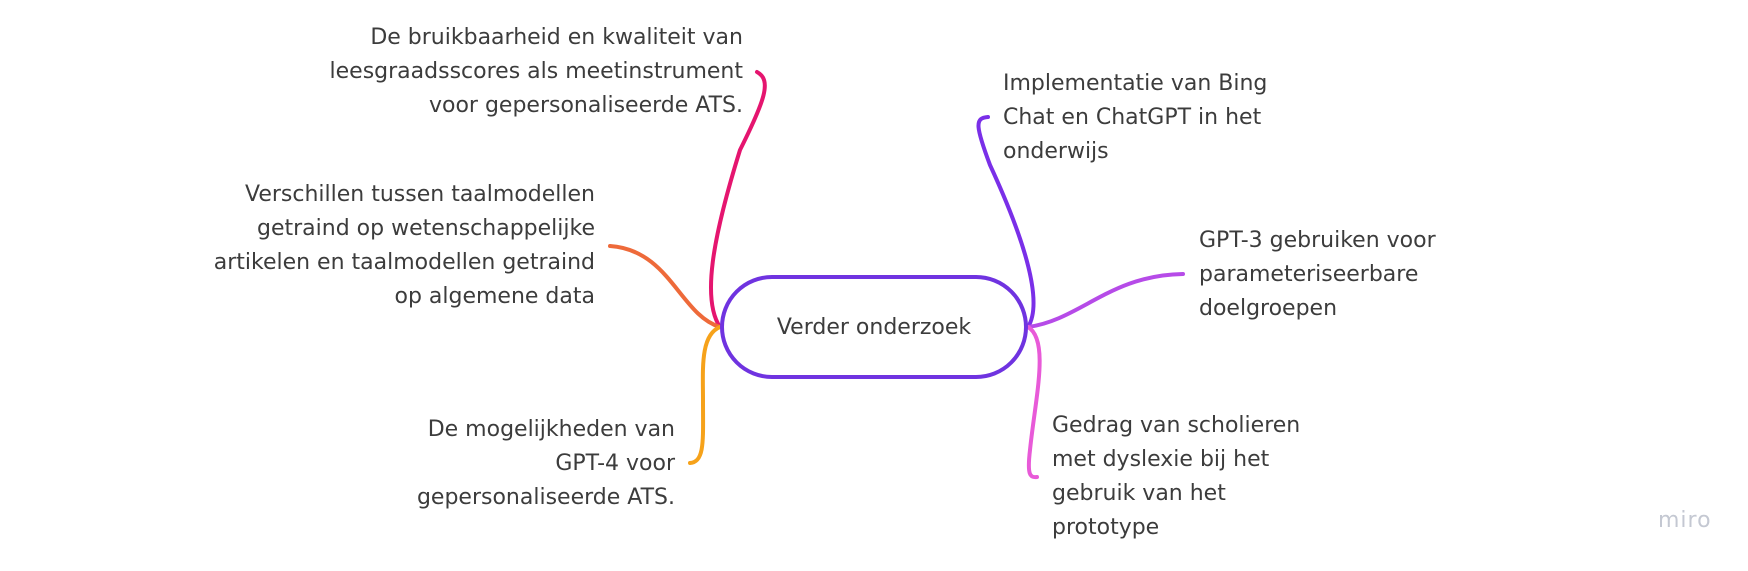 The width and height of the screenshot is (1748, 571). I want to click on node-line: gepersonaliseerde ATS., so click(545, 497).